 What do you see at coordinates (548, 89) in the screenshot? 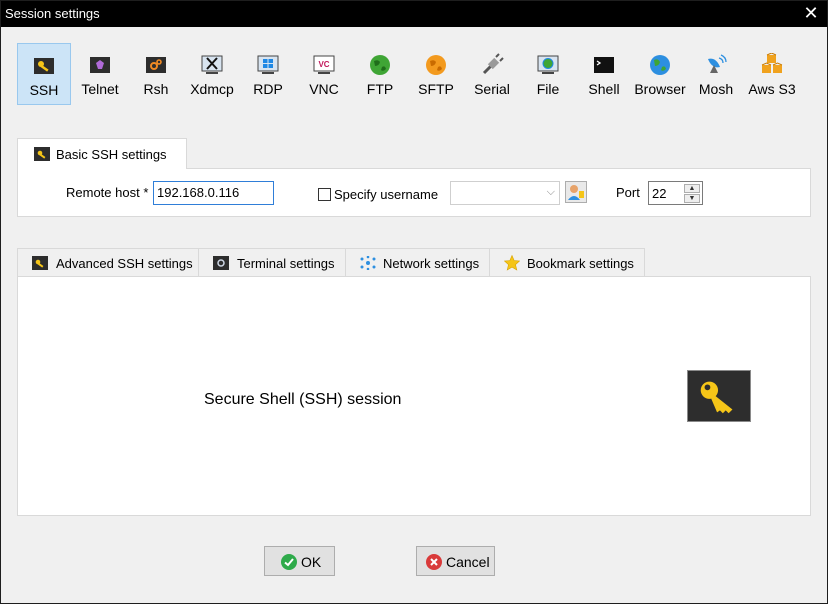
I see `session-type-label: File` at bounding box center [548, 89].